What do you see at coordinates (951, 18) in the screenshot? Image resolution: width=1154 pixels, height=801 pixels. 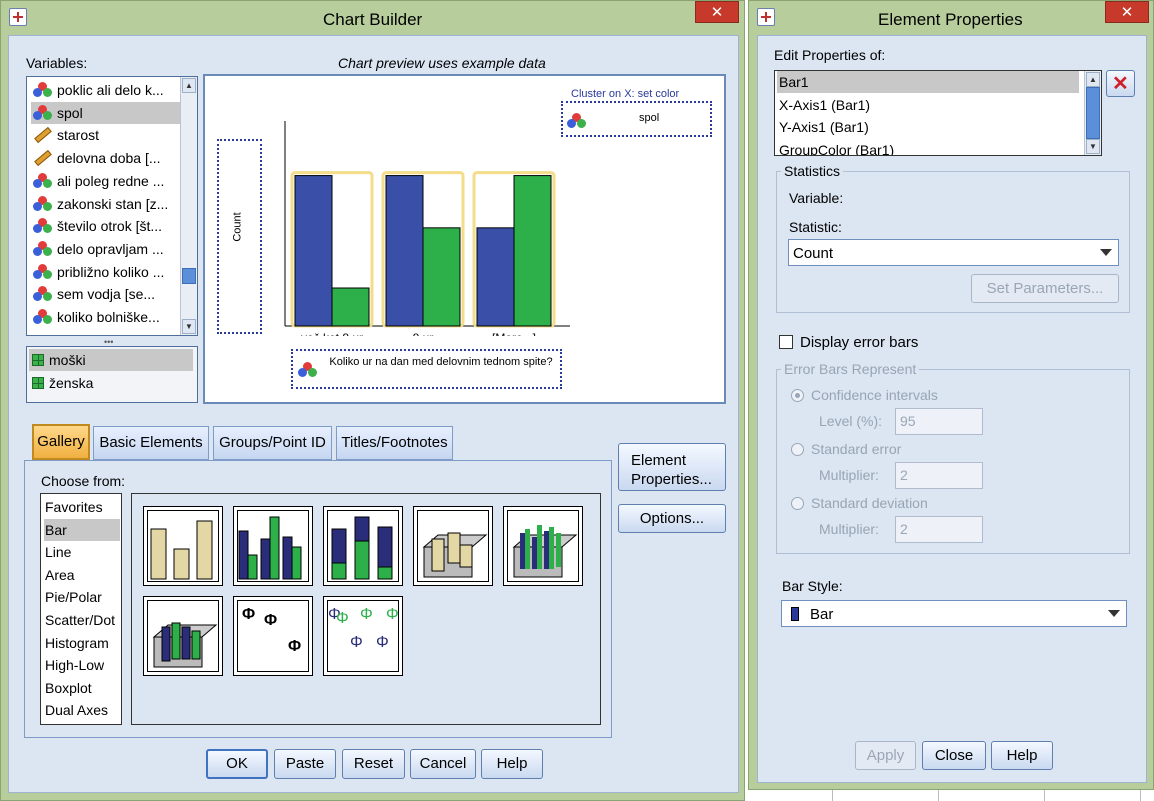 I see `element-properties-titlebar: Element Properties ✕` at bounding box center [951, 18].